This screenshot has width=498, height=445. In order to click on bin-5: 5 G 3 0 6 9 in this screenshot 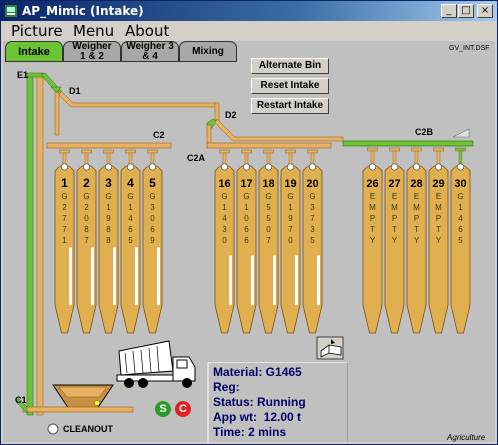, I will do `click(152, 241)`.